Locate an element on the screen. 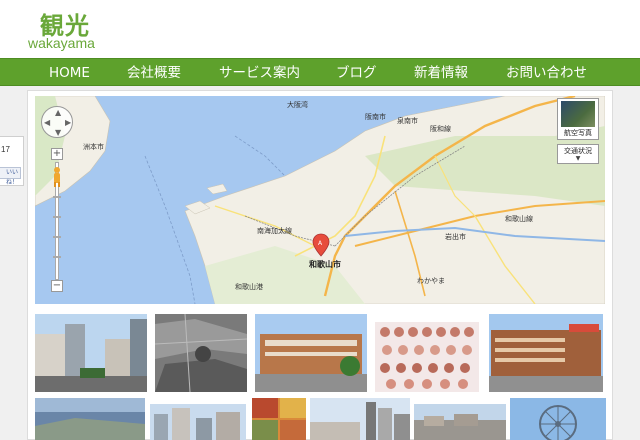 Image resolution: width=640 pixels, height=440 pixels. satellite-thumbnail is located at coordinates (578, 114).